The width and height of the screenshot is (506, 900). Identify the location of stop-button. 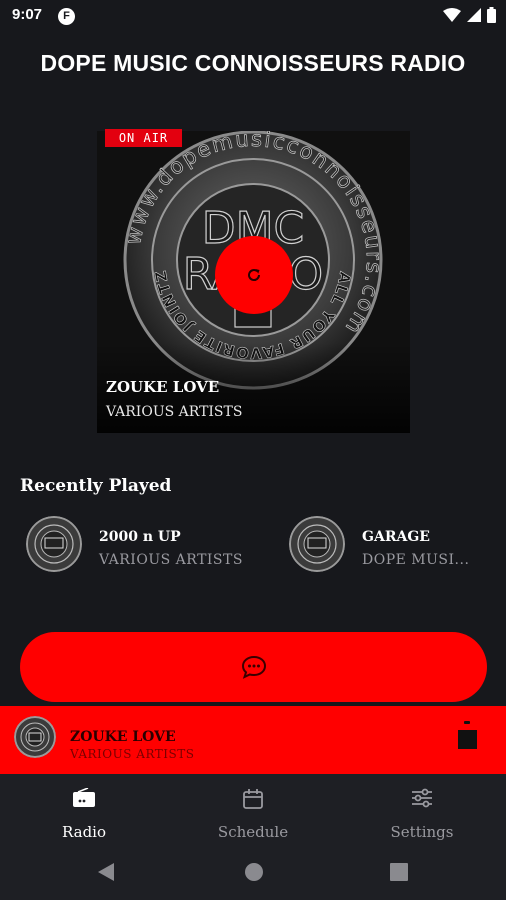
(467, 739).